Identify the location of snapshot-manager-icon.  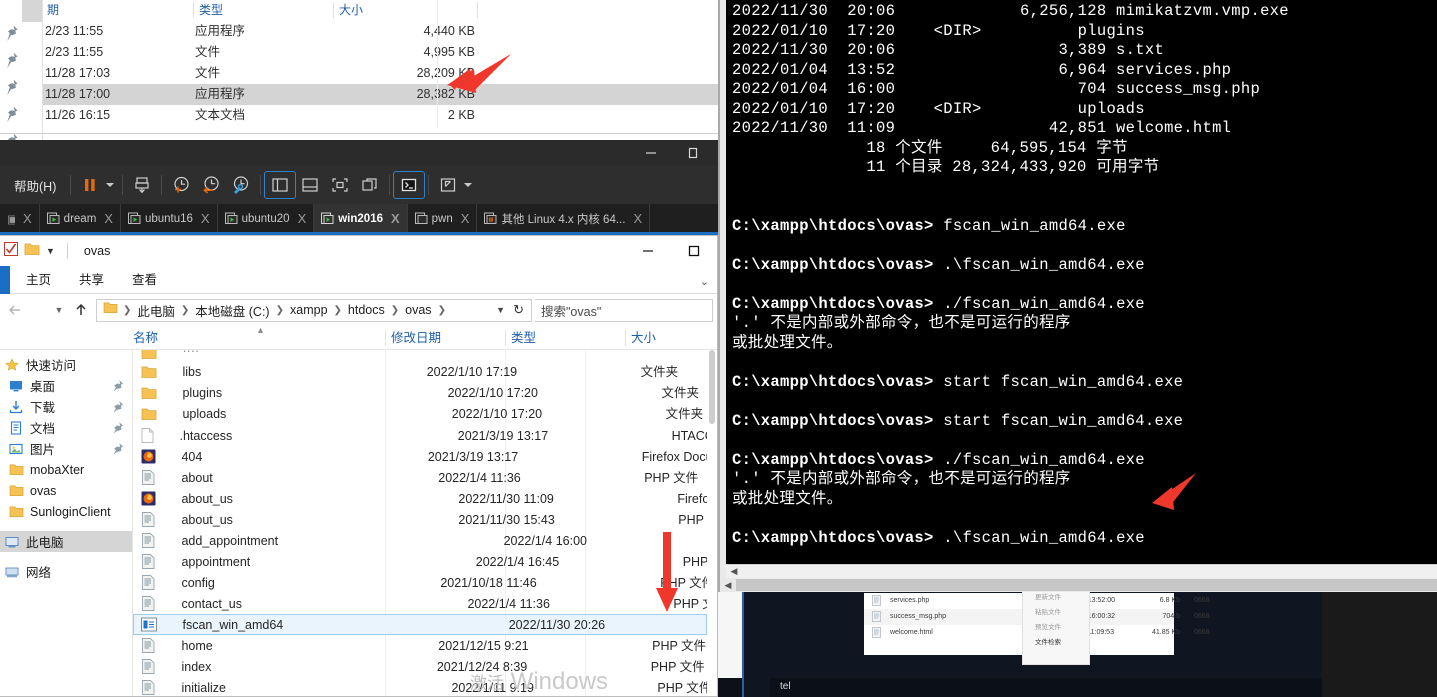
(241, 185).